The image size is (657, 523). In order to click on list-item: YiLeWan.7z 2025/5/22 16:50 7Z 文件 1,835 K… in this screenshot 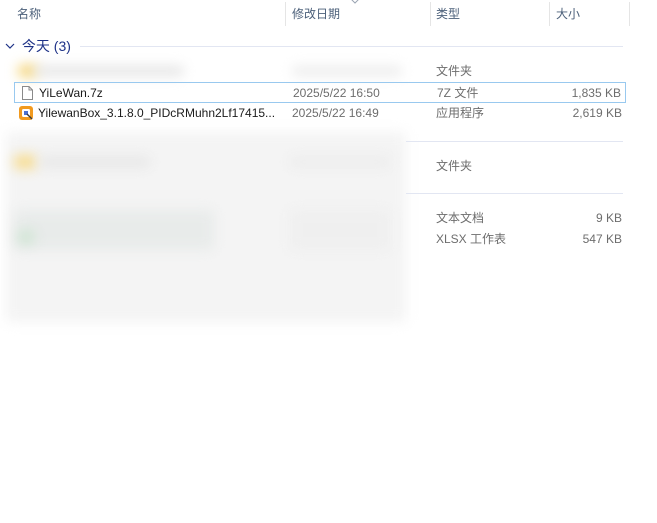, I will do `click(320, 92)`.